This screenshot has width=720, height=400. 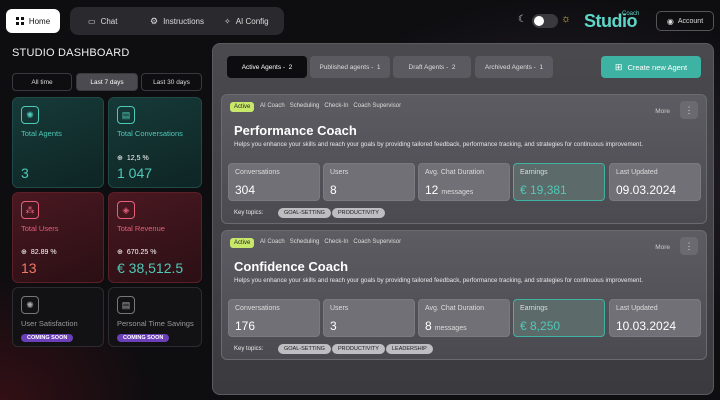 I want to click on nav-instructions: ⚙ Instructions, so click(x=177, y=21).